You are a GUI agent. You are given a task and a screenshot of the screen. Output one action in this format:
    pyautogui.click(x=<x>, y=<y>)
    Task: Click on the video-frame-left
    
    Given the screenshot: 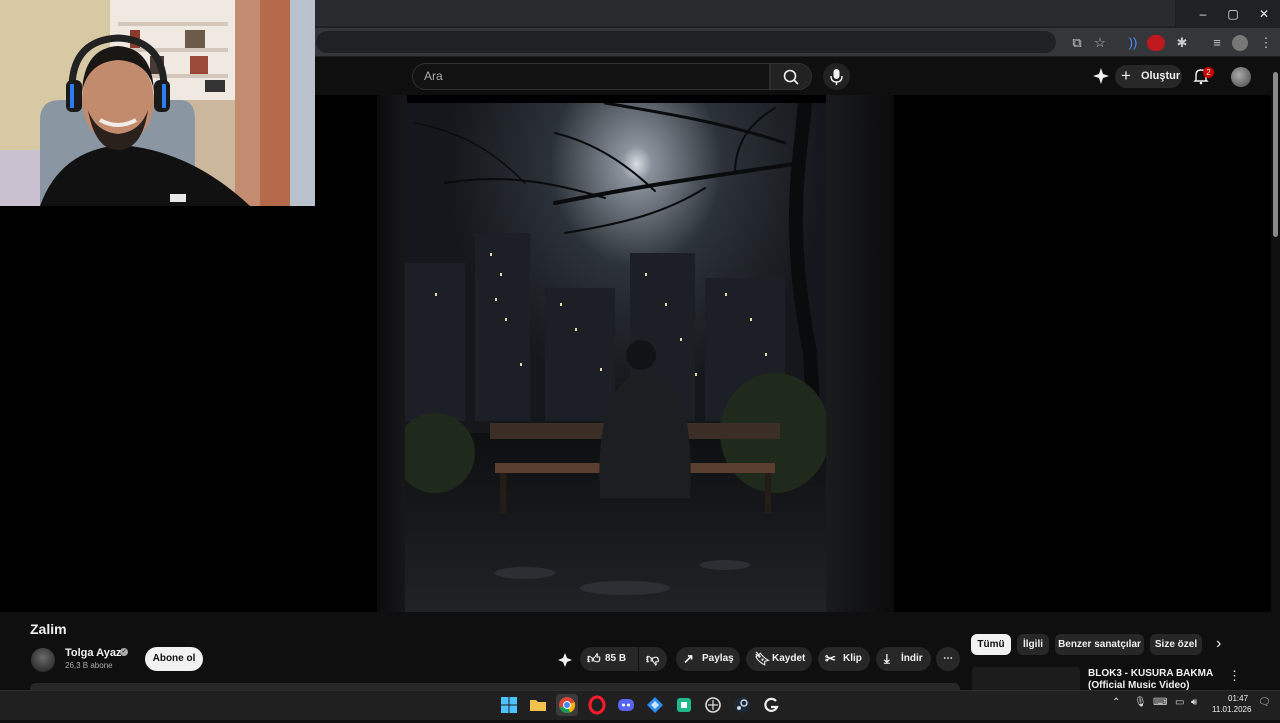 What is the action you would take?
    pyautogui.click(x=392, y=353)
    